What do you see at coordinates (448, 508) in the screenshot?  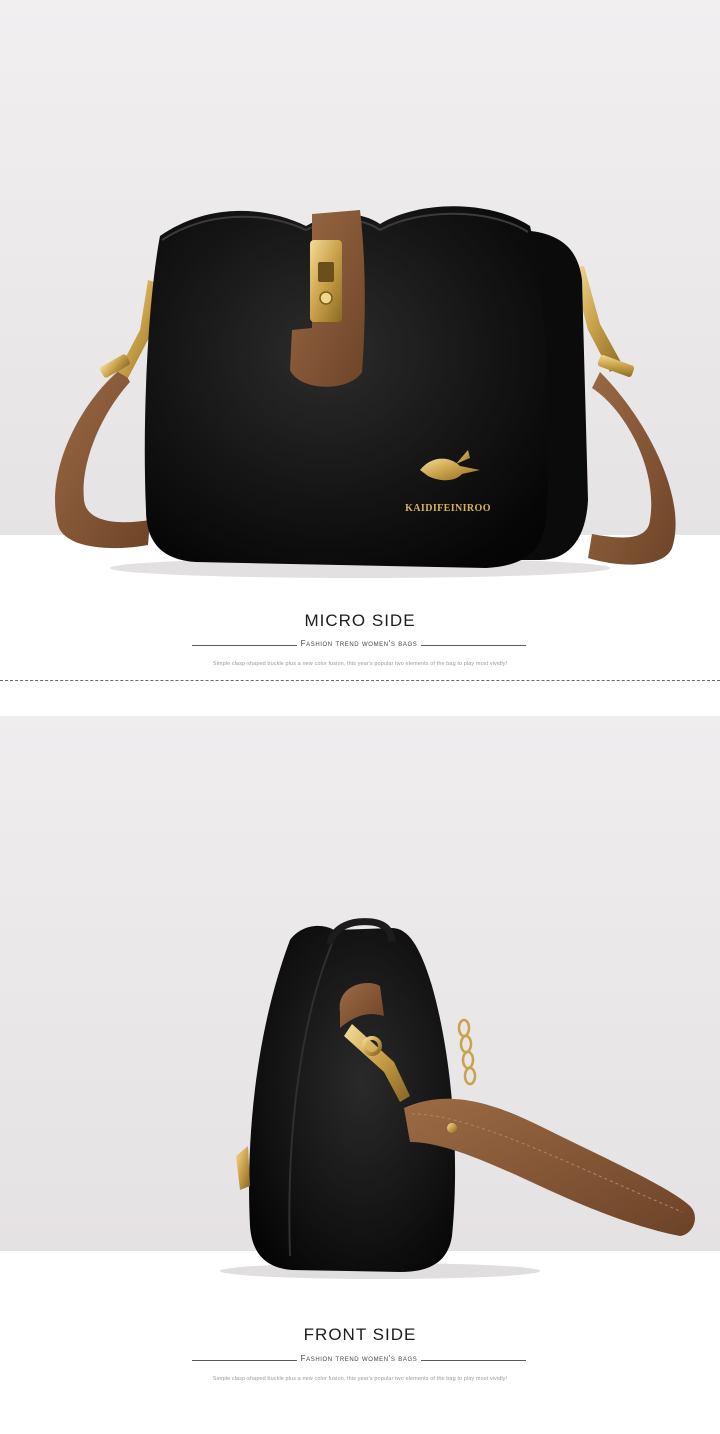 I see `brand-logo-text: KAIDIFEINIROO` at bounding box center [448, 508].